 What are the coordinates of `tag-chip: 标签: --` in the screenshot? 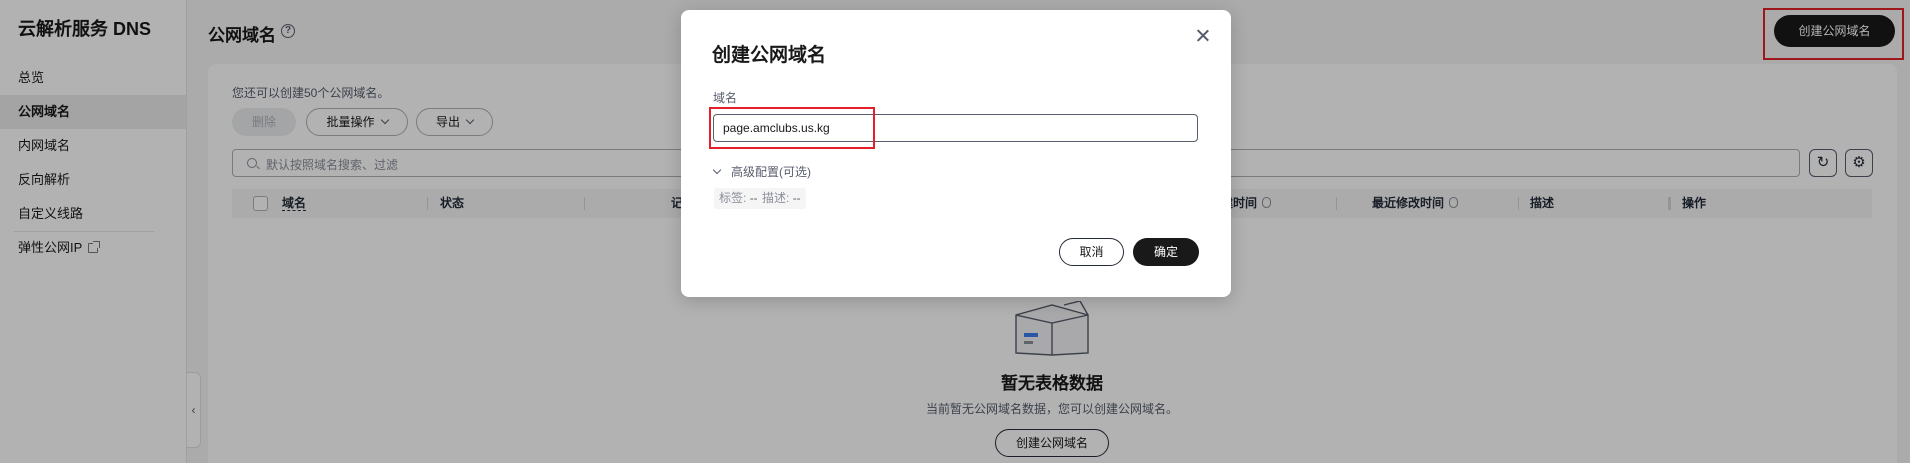 It's located at (738, 198).